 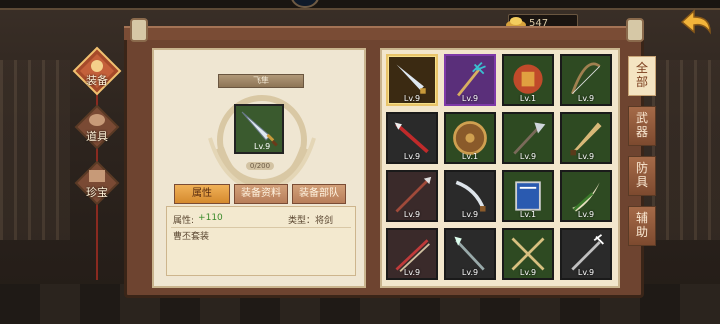 I want to click on sidebar-item-props: 道具, so click(x=97, y=127).